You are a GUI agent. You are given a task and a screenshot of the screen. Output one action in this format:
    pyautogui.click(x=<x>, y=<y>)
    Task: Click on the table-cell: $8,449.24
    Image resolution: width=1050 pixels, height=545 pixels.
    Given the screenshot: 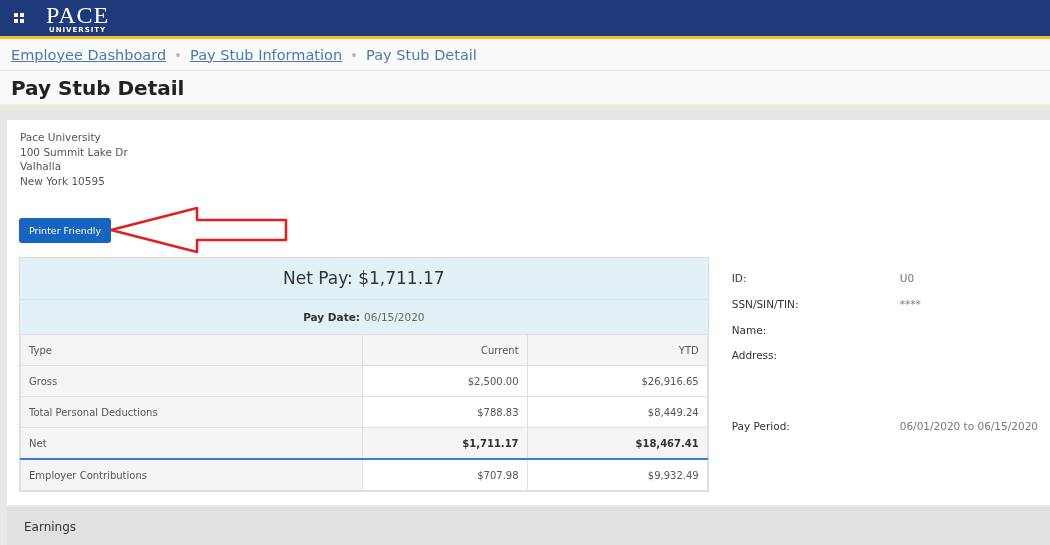 What is the action you would take?
    pyautogui.click(x=617, y=412)
    